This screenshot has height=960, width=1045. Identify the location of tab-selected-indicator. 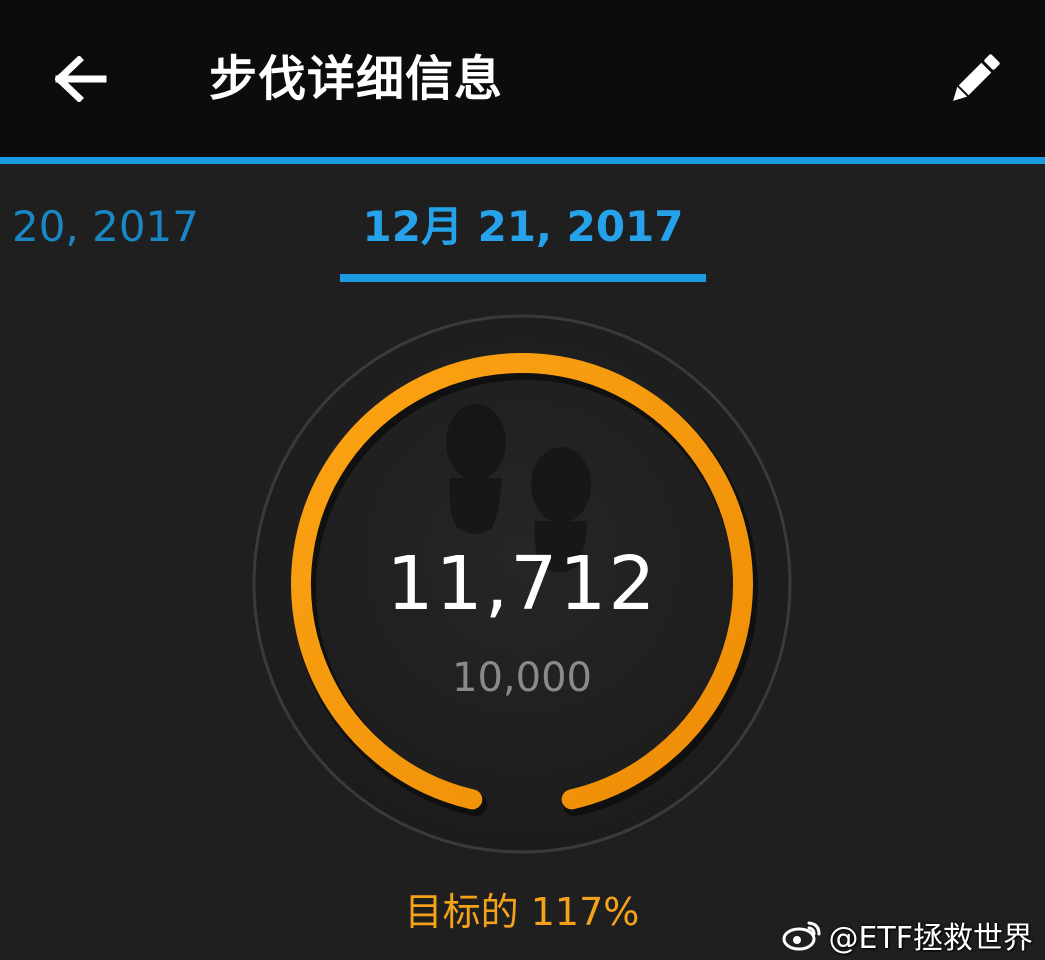
(523, 278).